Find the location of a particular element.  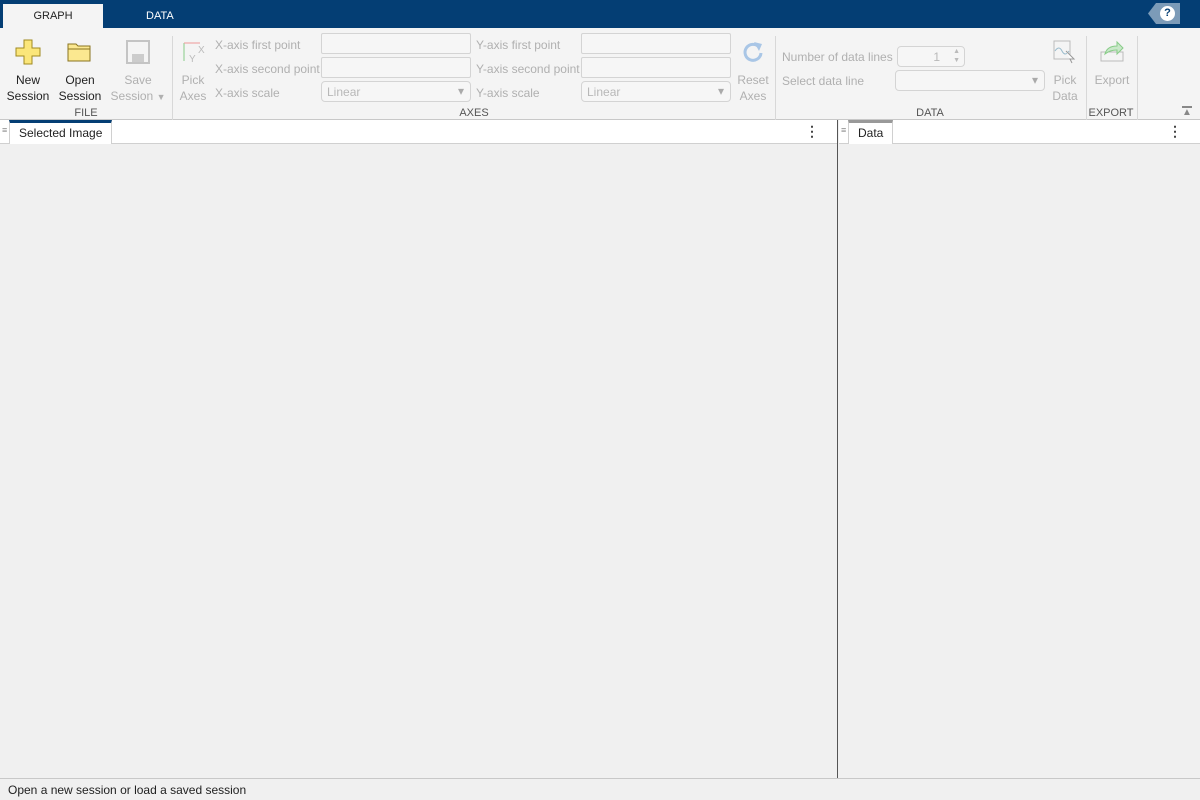

label: New is located at coordinates (27, 80).